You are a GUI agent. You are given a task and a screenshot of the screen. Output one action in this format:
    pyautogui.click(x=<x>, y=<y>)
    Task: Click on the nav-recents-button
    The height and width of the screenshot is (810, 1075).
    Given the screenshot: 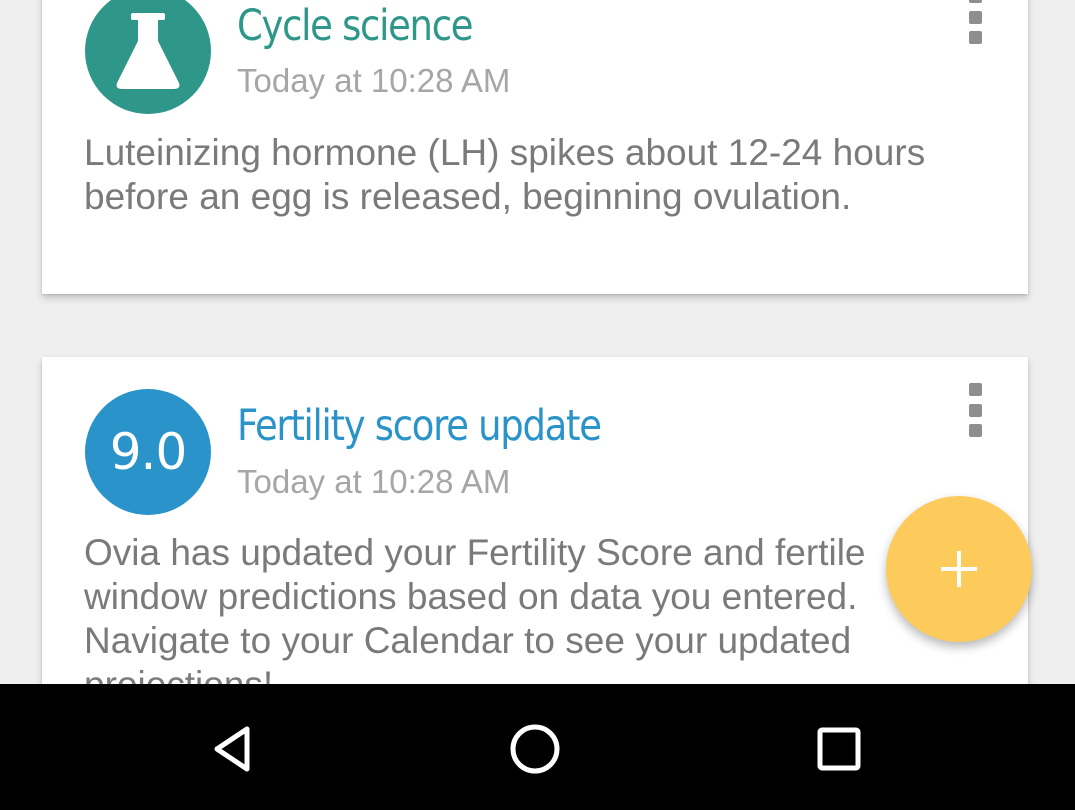 What is the action you would take?
    pyautogui.click(x=839, y=749)
    